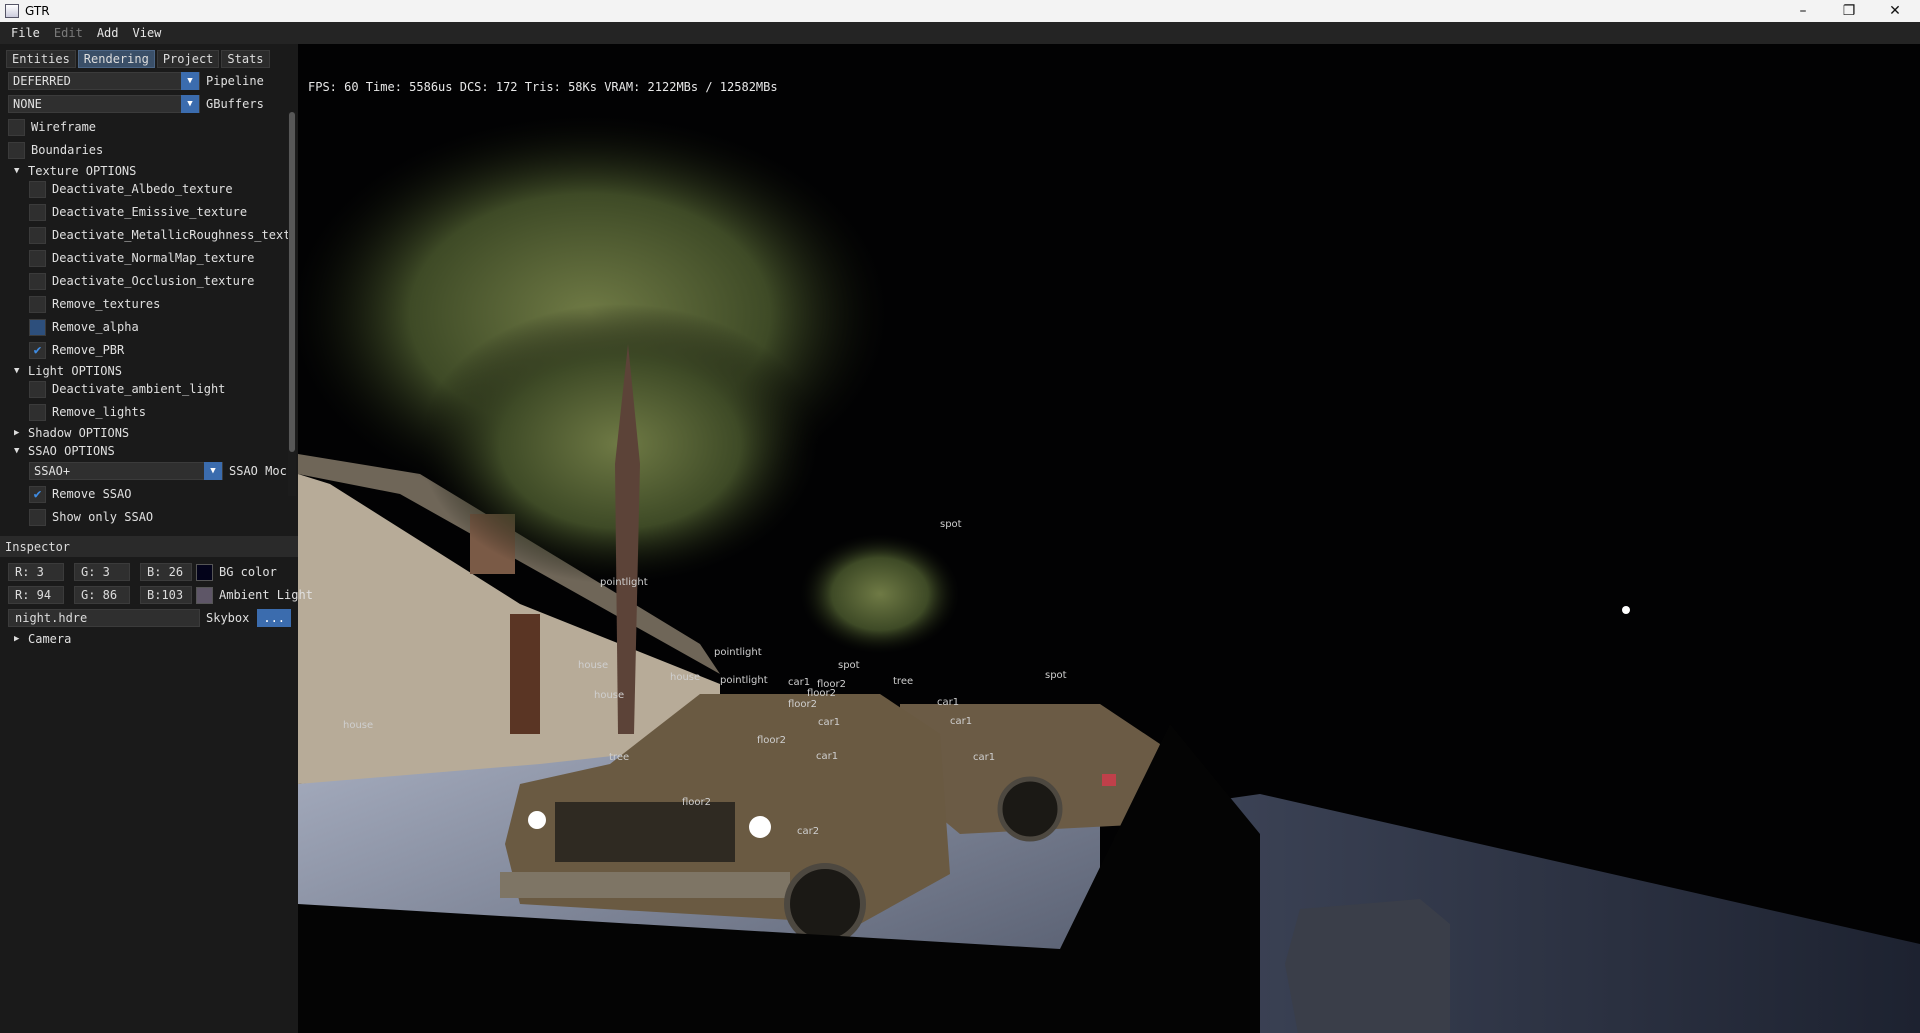  I want to click on deactivate-emissive-checkbox, so click(37, 212).